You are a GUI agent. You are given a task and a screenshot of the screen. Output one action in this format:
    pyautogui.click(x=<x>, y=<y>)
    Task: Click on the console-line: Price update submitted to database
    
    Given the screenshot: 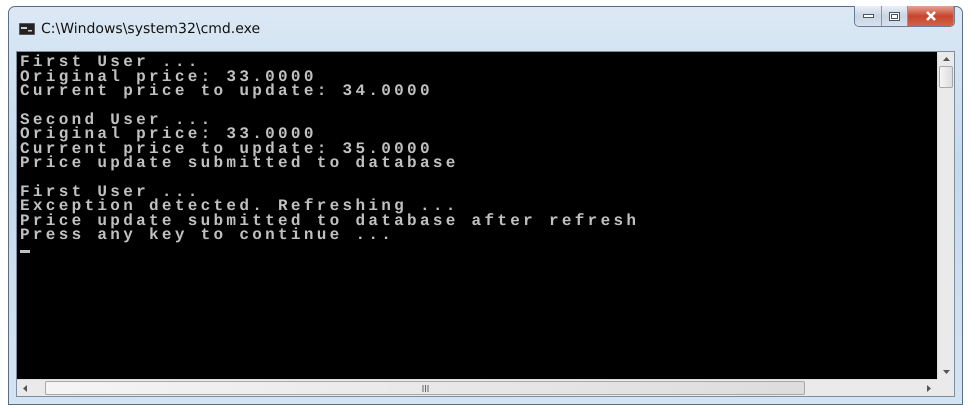 What is the action you would take?
    pyautogui.click(x=240, y=163)
    